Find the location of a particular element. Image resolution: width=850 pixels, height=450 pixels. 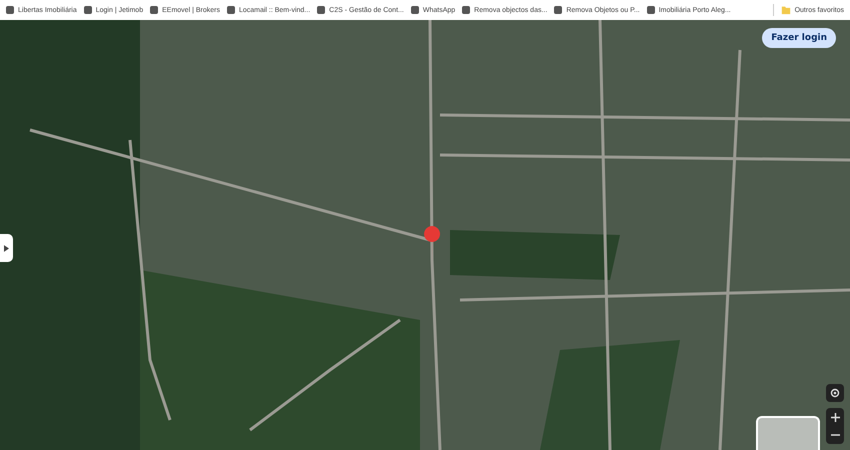

sign-in-button: Fazer login is located at coordinates (799, 38).